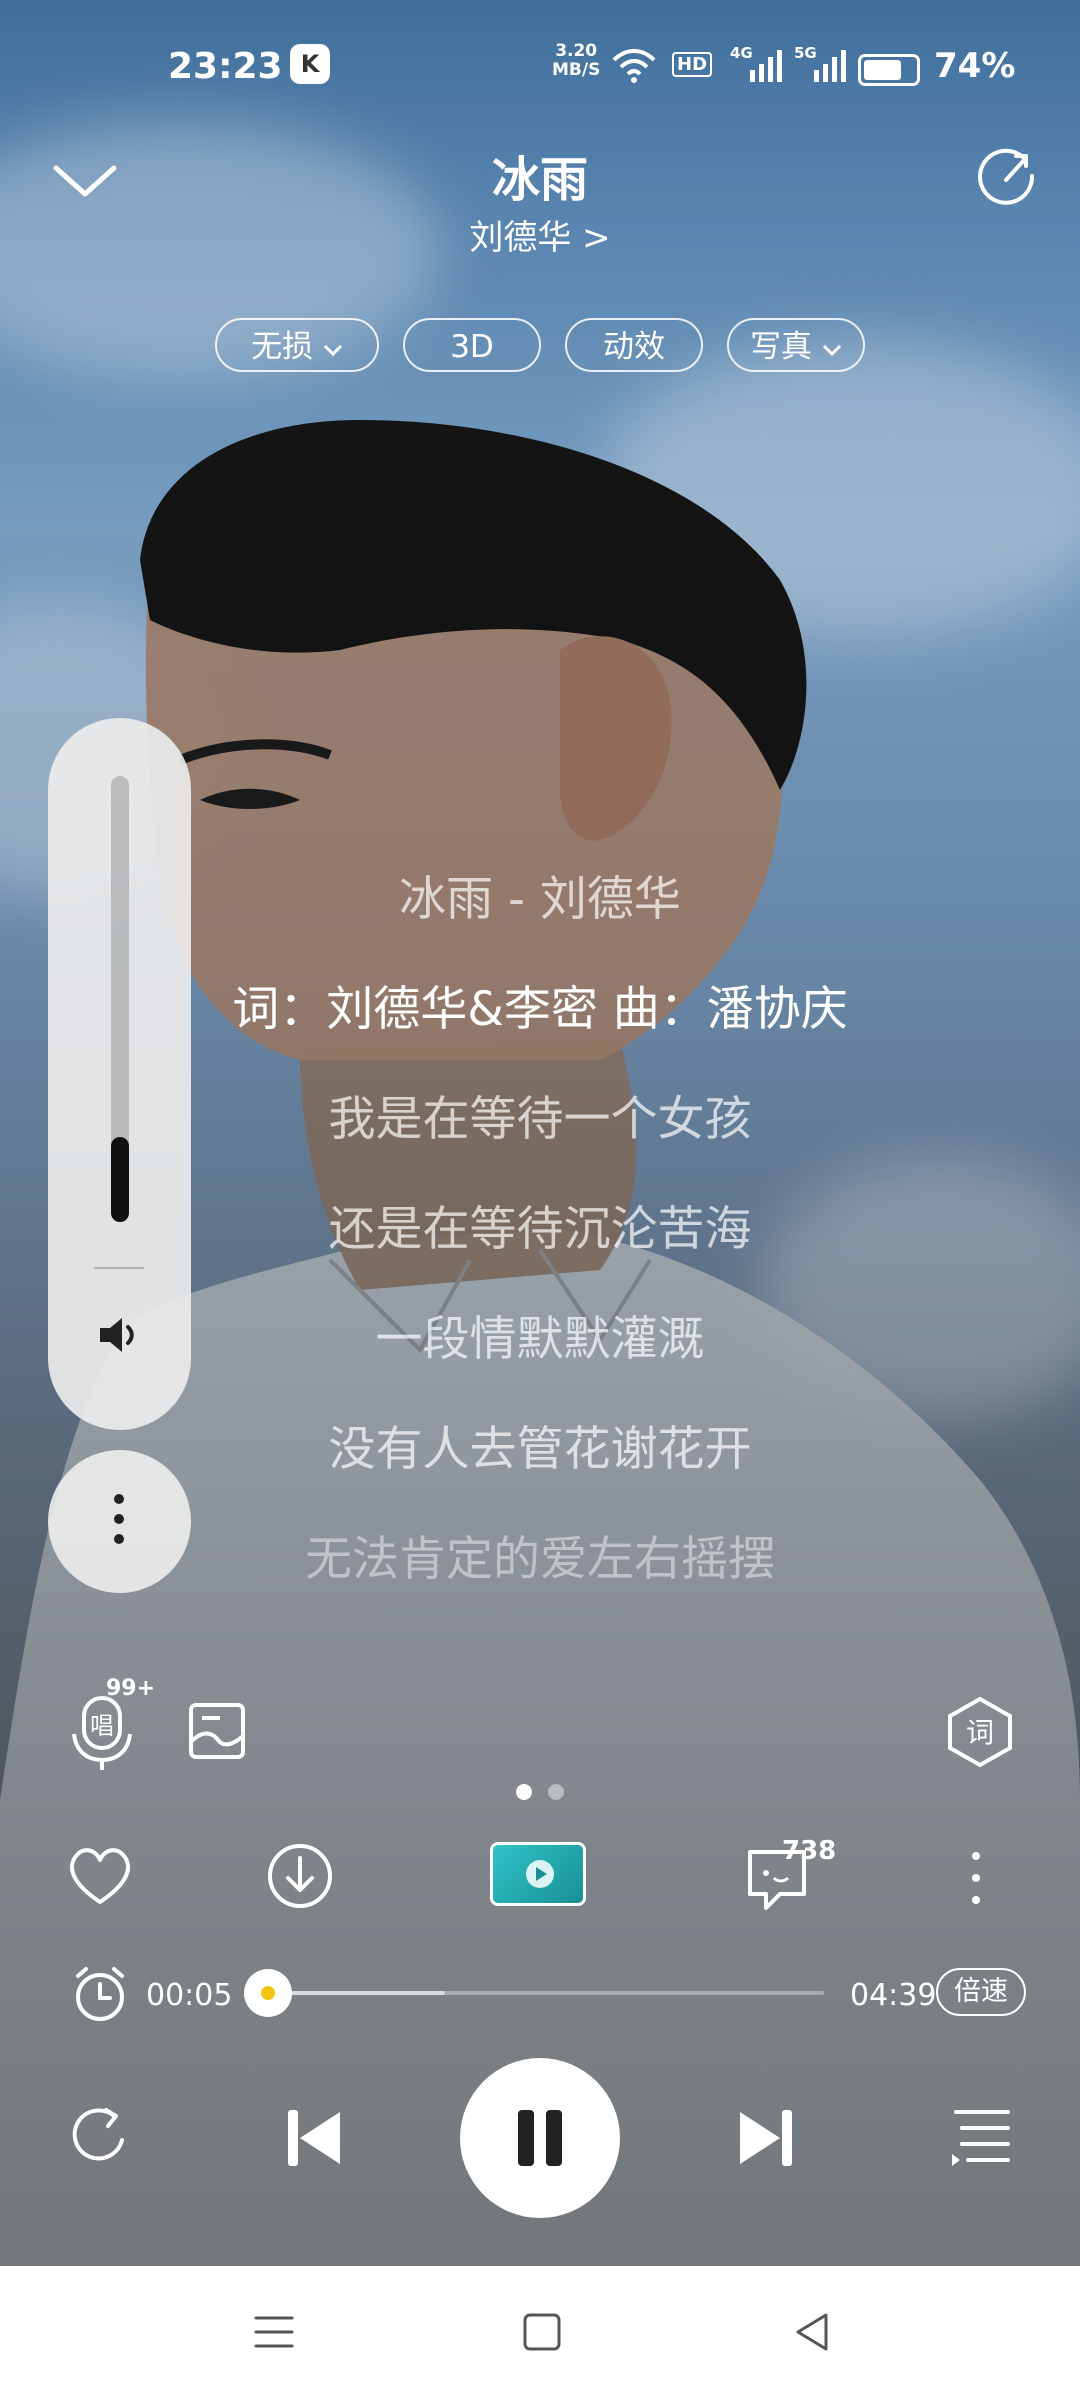 The height and width of the screenshot is (2400, 1080). What do you see at coordinates (300, 1876) in the screenshot?
I see `download-icon` at bounding box center [300, 1876].